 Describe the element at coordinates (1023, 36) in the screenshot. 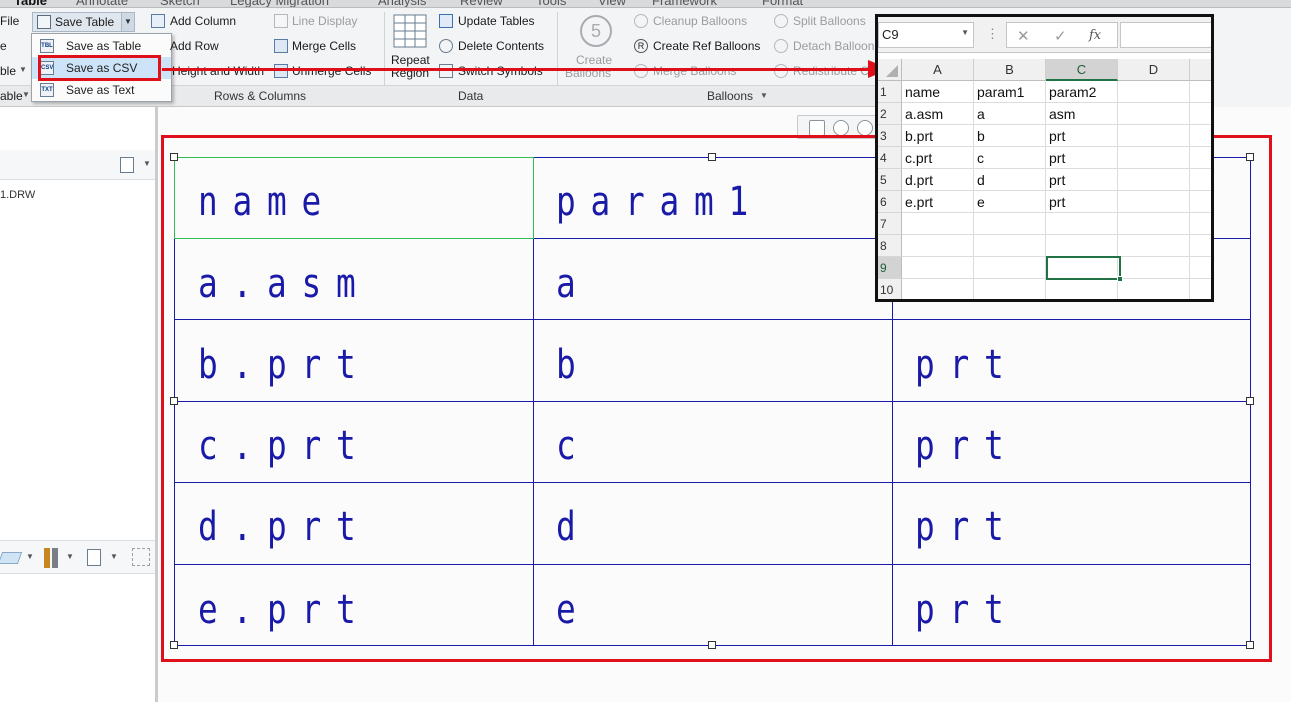

I see `cancel-icon: ✕` at that location.